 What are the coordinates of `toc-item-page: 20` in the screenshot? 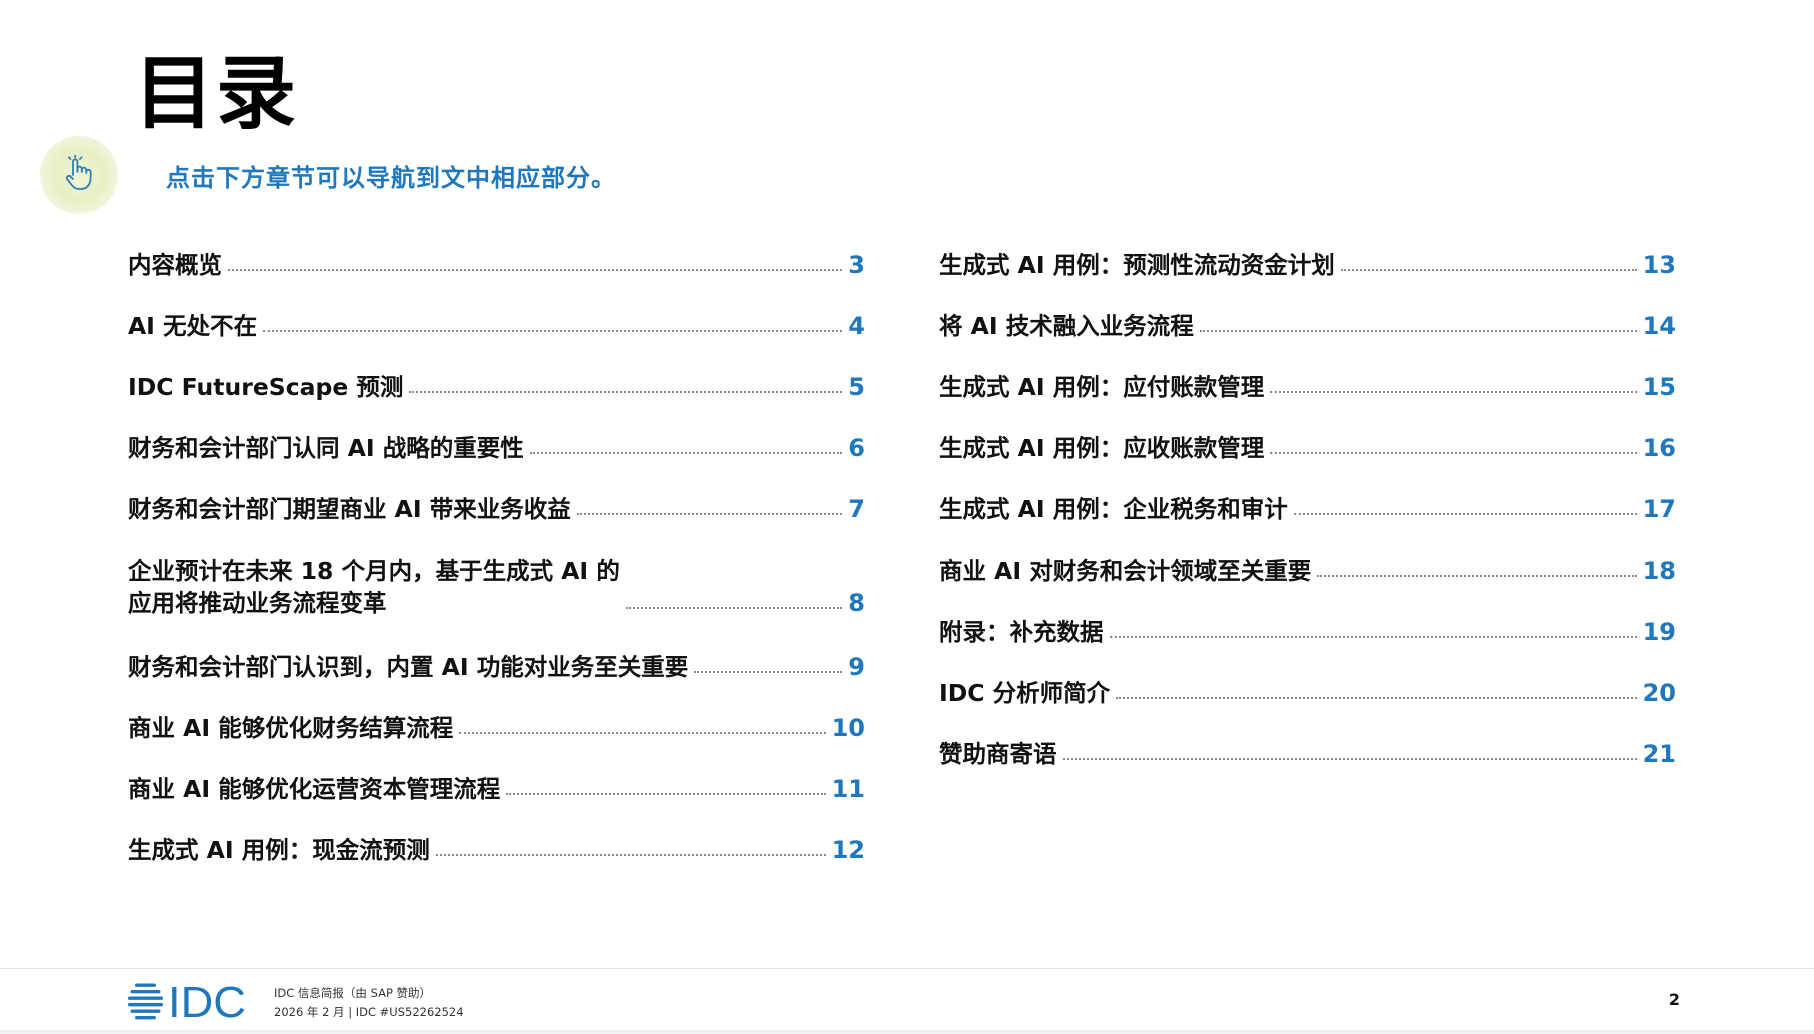 It's located at (1659, 693).